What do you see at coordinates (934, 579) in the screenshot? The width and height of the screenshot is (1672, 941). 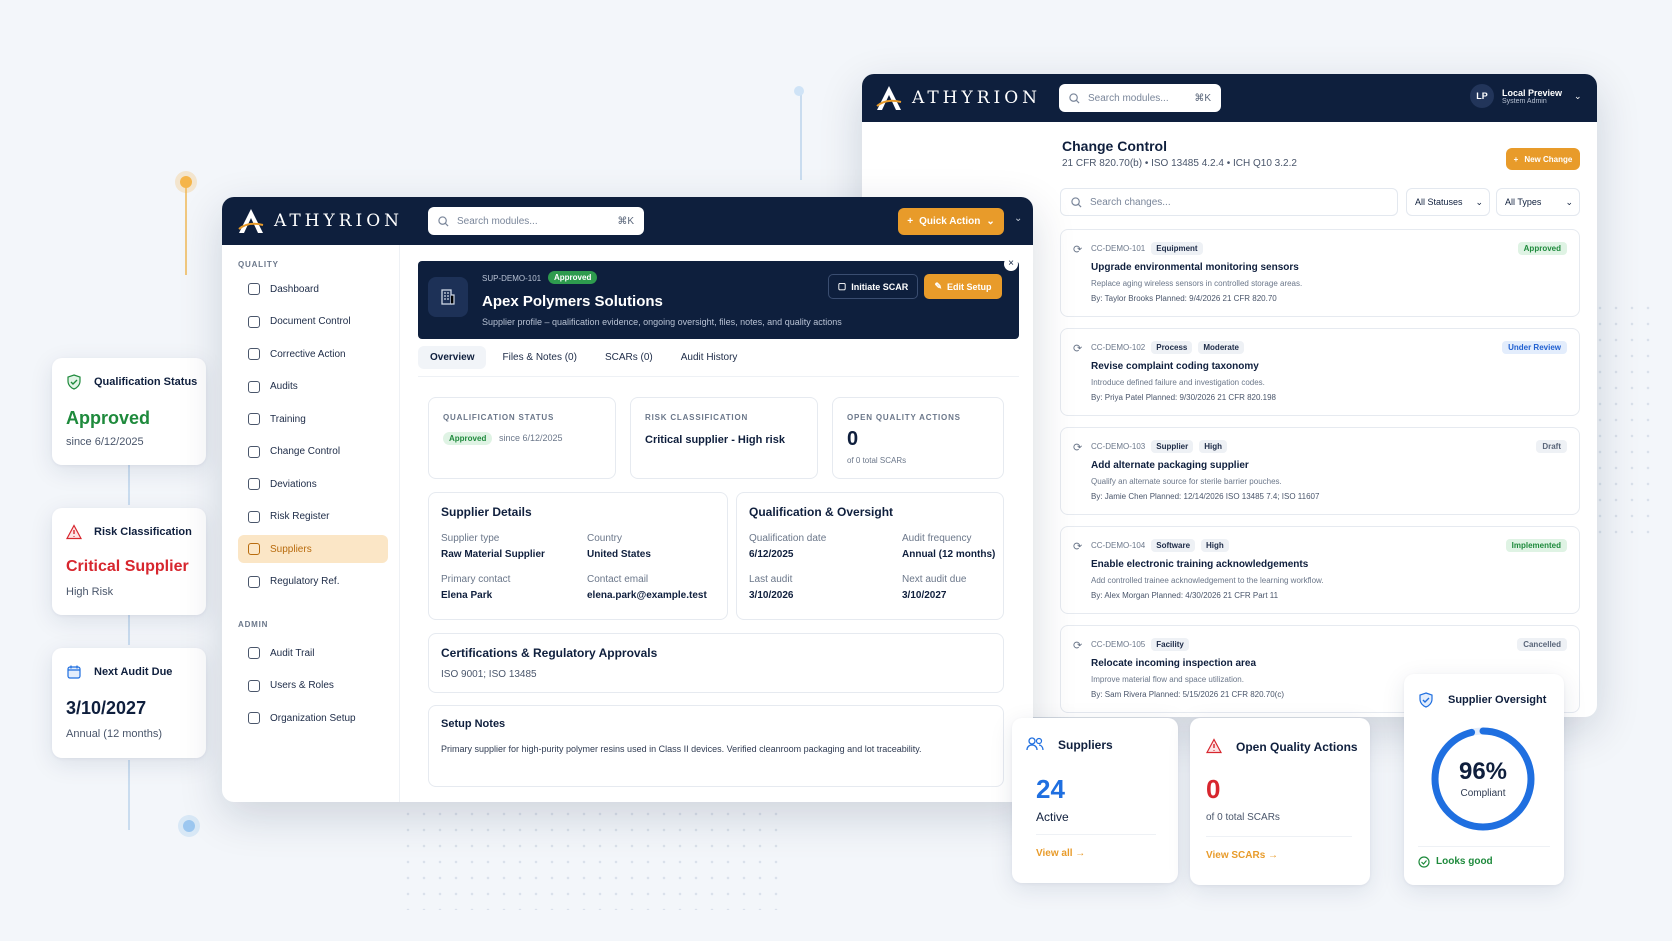 I see `field-label: Next audit due` at bounding box center [934, 579].